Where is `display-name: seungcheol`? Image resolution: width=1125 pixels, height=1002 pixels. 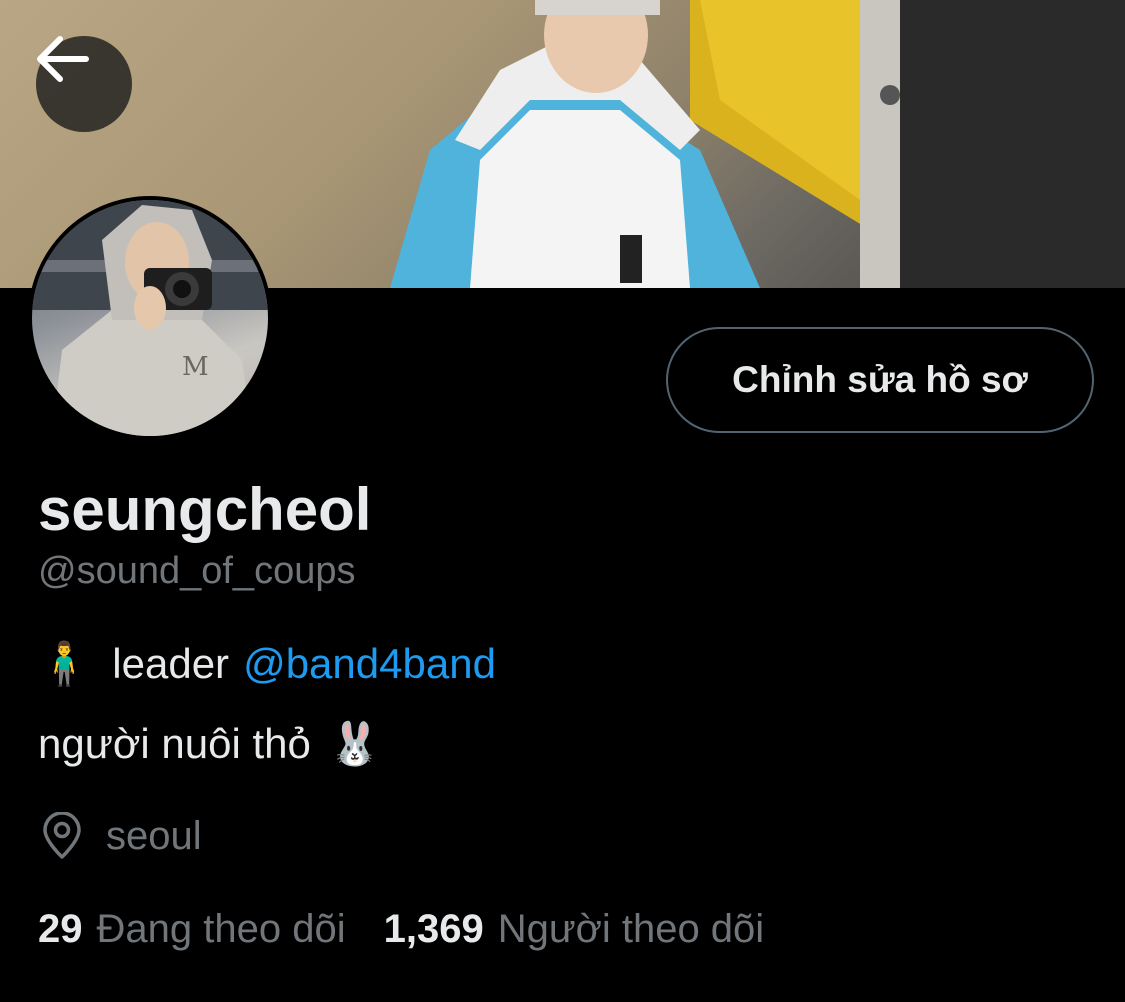 display-name: seungcheol is located at coordinates (205, 509).